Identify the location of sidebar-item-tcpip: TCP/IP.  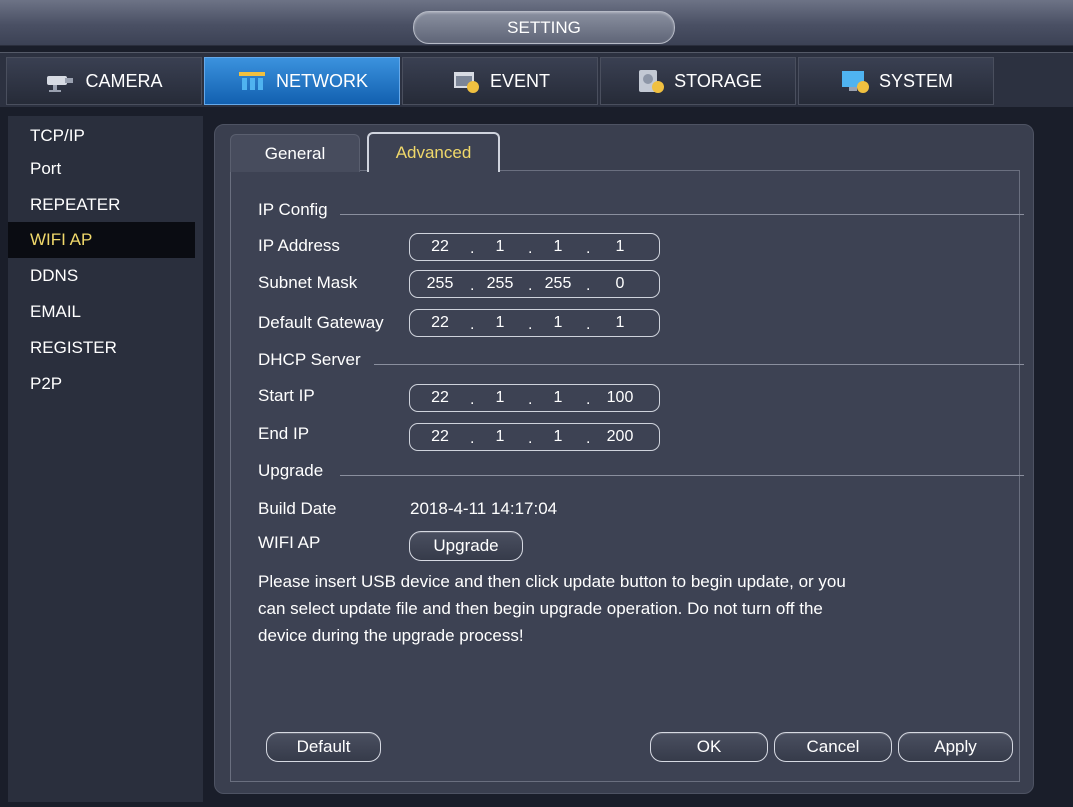
(101, 136).